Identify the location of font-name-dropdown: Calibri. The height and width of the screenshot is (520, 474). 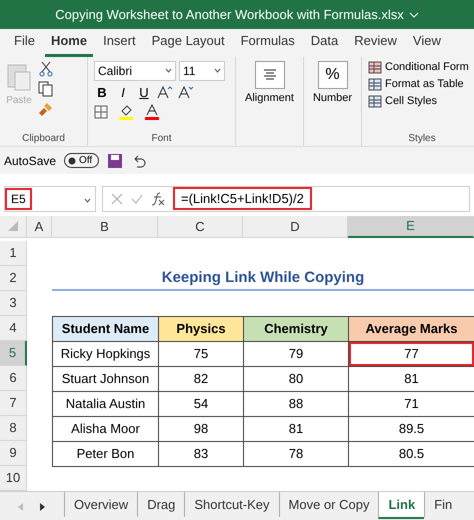
(135, 70).